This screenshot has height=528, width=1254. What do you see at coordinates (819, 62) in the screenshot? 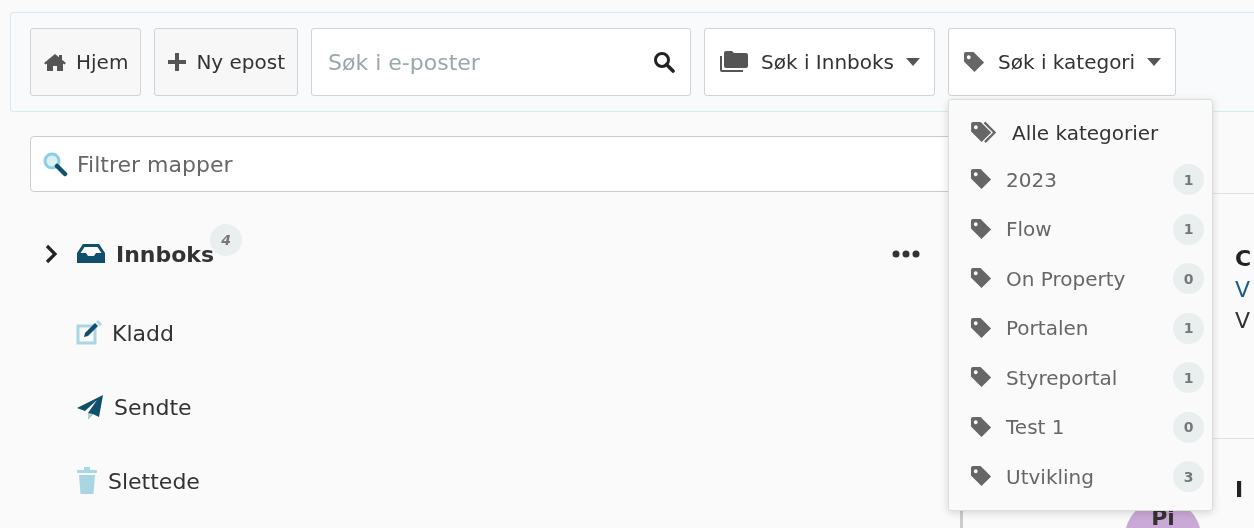
I see `folder-dropdown: Søk i Innboks` at bounding box center [819, 62].